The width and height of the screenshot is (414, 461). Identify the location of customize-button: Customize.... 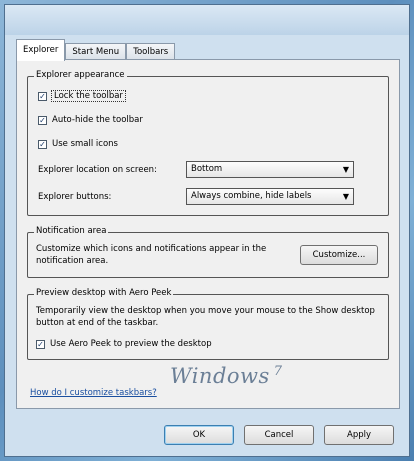
(339, 255).